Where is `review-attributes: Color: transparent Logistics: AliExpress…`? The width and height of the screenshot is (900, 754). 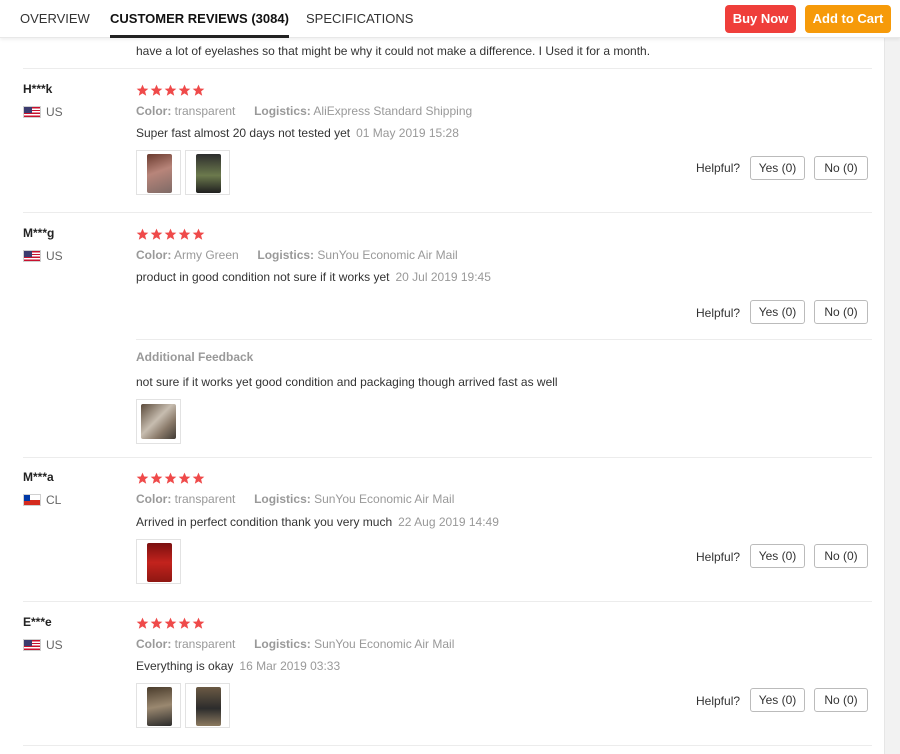
review-attributes: Color: transparent Logistics: AliExpress… is located at coordinates (304, 111).